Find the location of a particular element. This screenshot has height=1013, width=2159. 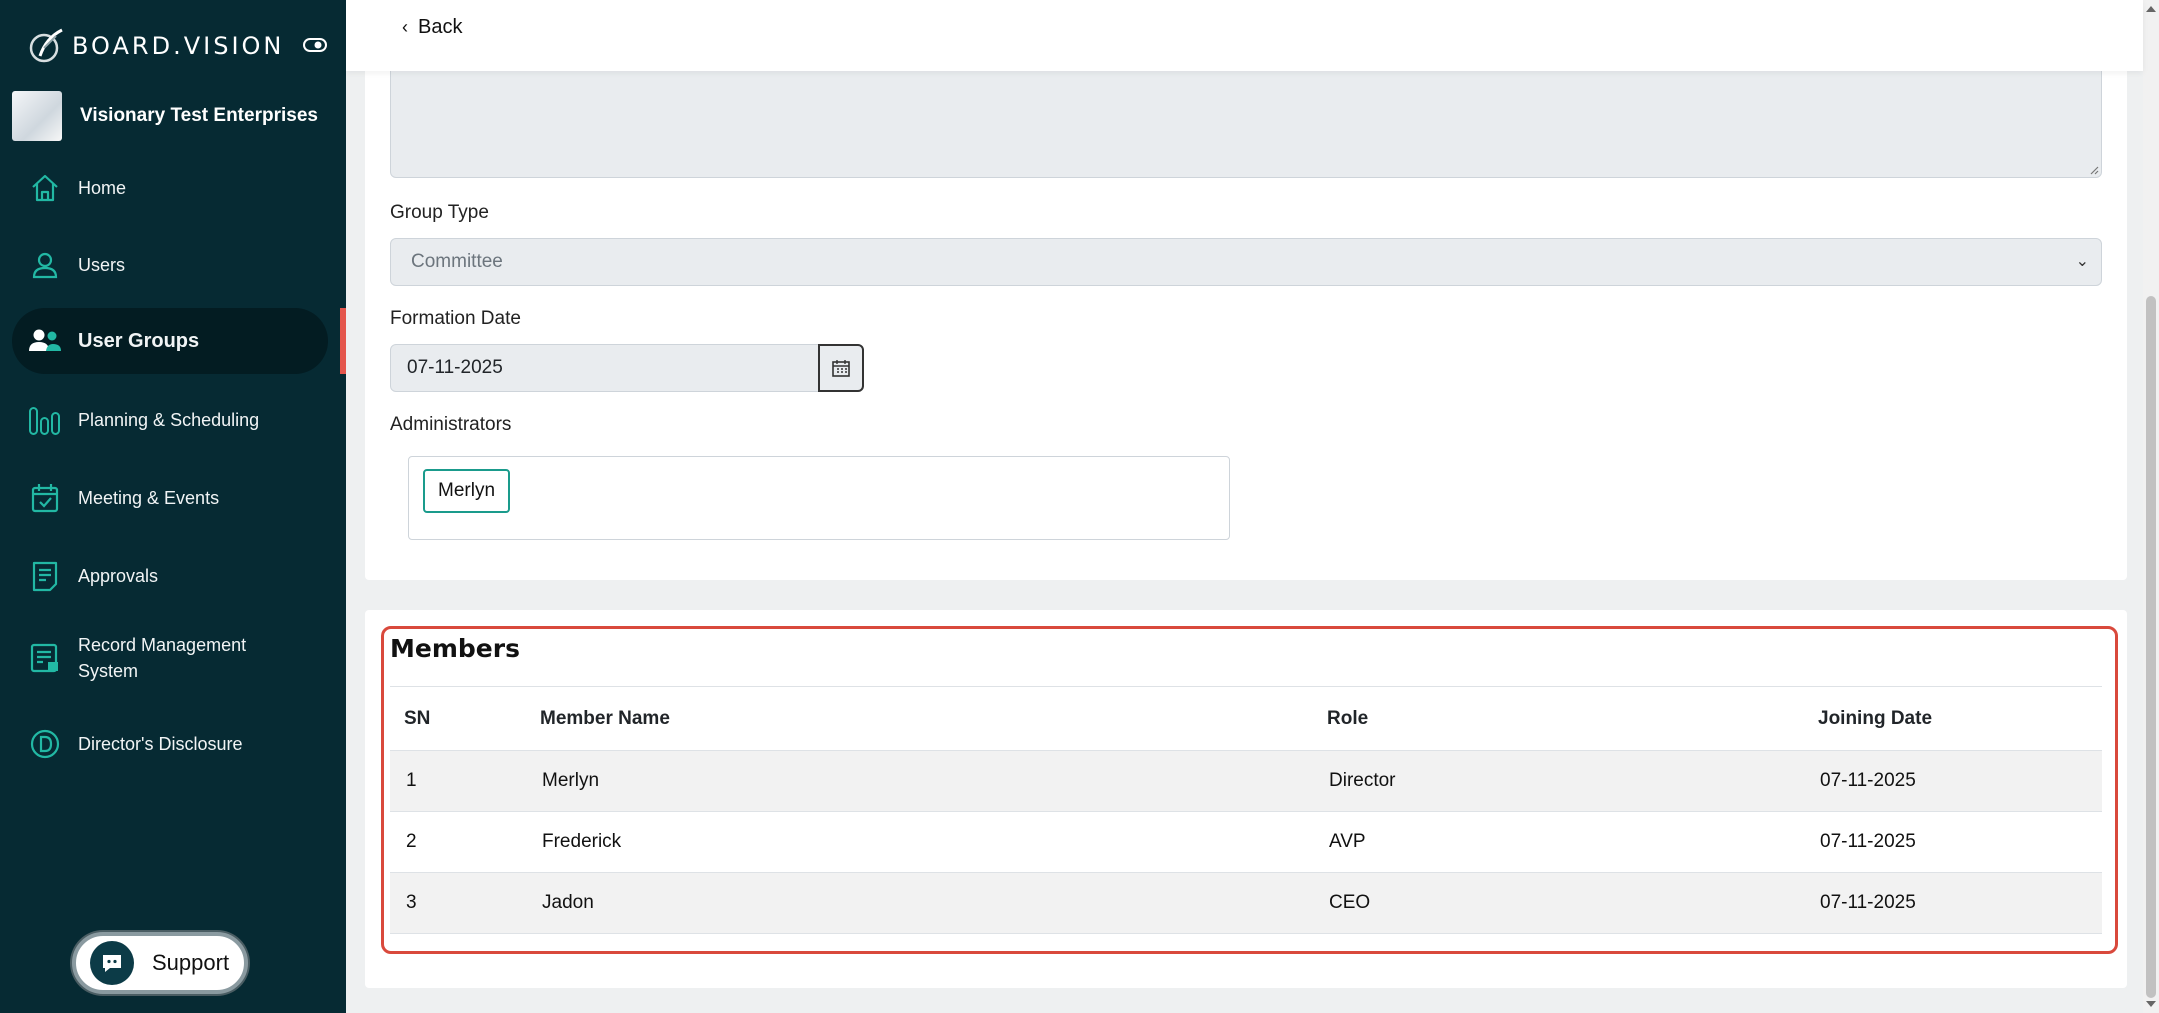

cell-sn: 3 is located at coordinates (458, 903).